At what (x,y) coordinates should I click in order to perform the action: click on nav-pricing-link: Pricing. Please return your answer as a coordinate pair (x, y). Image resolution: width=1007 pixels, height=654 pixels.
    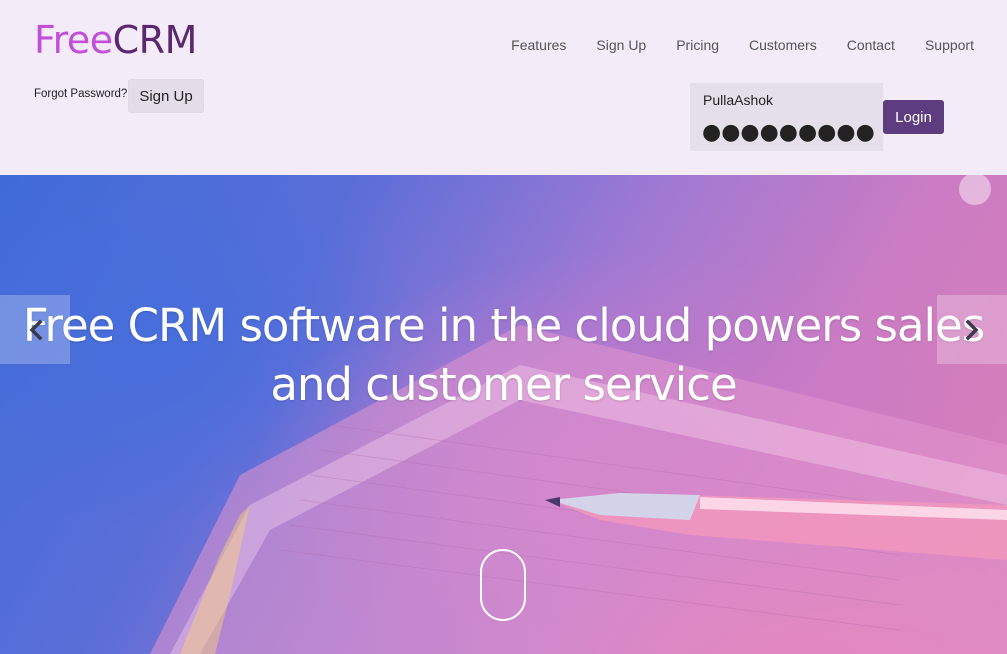
    Looking at the image, I should click on (697, 45).